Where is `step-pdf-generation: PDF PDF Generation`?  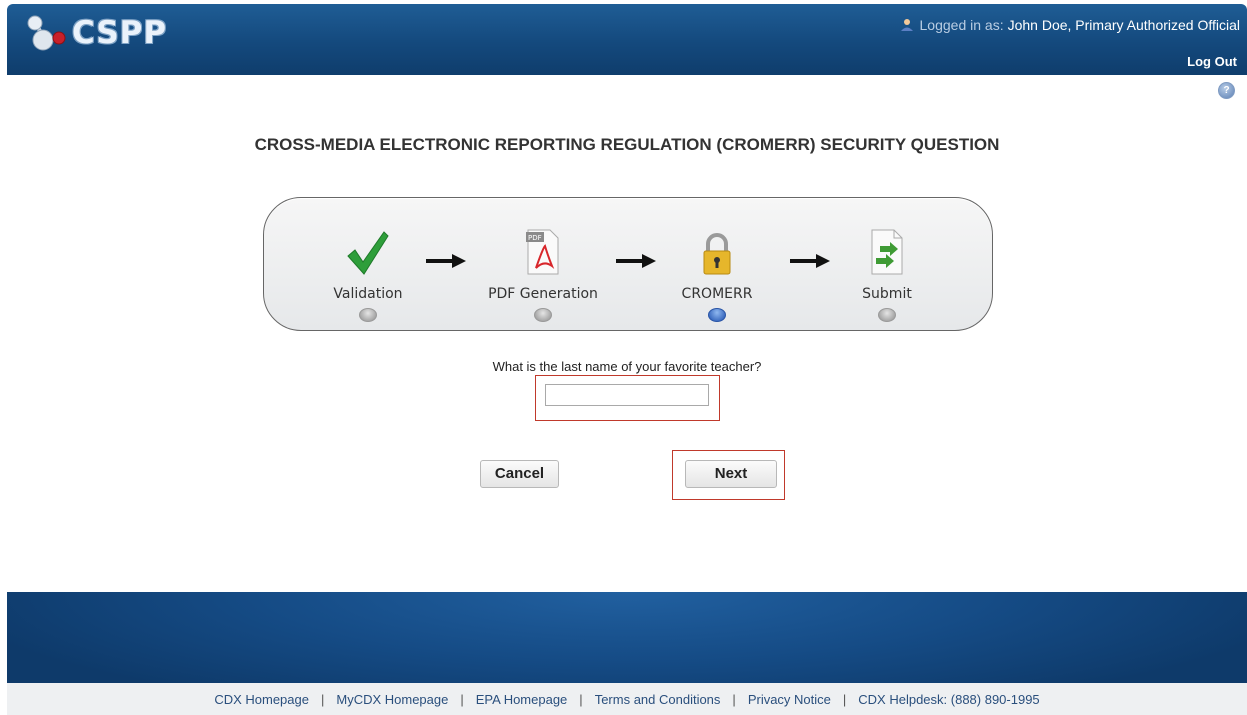
step-pdf-generation: PDF PDF Generation is located at coordinates (543, 260).